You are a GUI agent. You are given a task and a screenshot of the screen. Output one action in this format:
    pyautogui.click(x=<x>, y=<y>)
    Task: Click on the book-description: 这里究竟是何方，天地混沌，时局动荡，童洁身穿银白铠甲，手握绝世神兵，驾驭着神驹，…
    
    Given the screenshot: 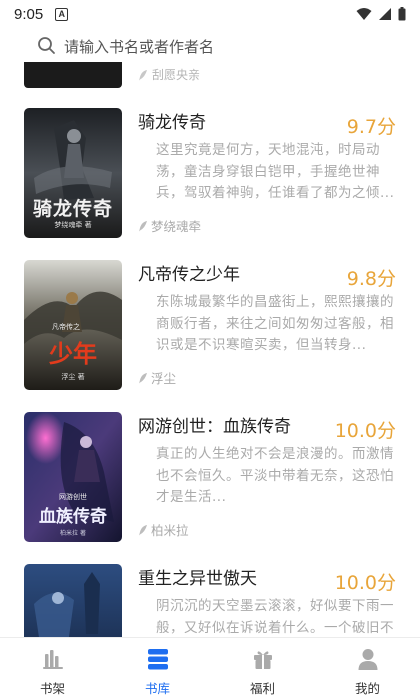 What is the action you would take?
    pyautogui.click(x=275, y=171)
    